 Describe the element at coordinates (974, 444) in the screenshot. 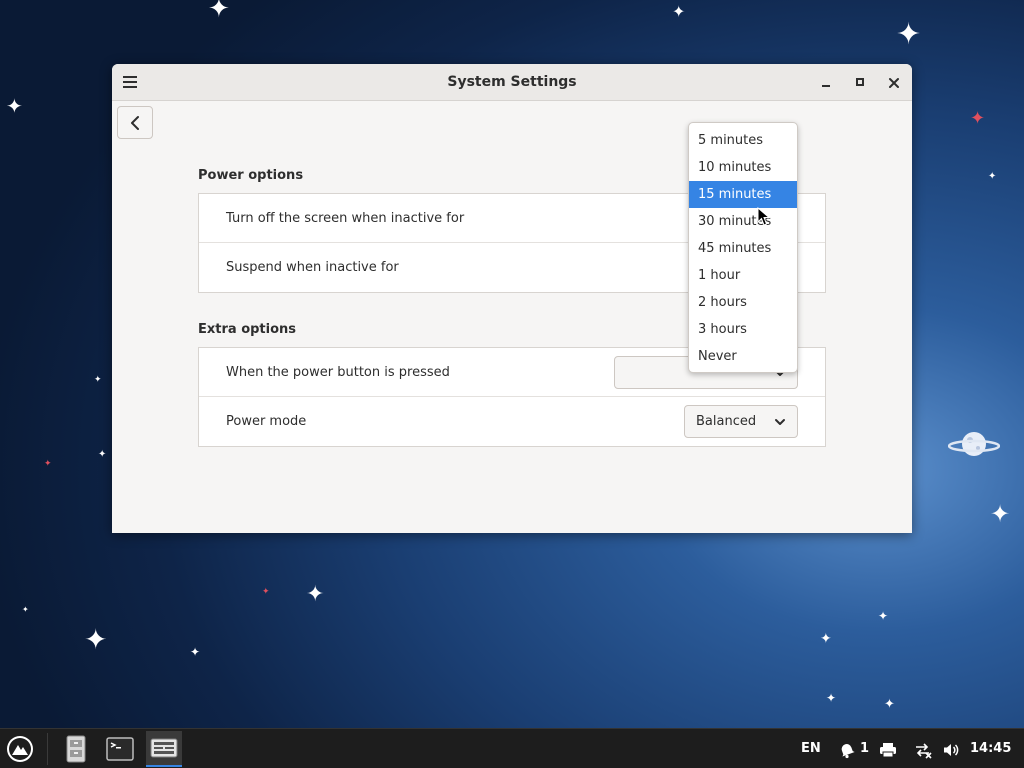

I see `planet-decoration` at that location.